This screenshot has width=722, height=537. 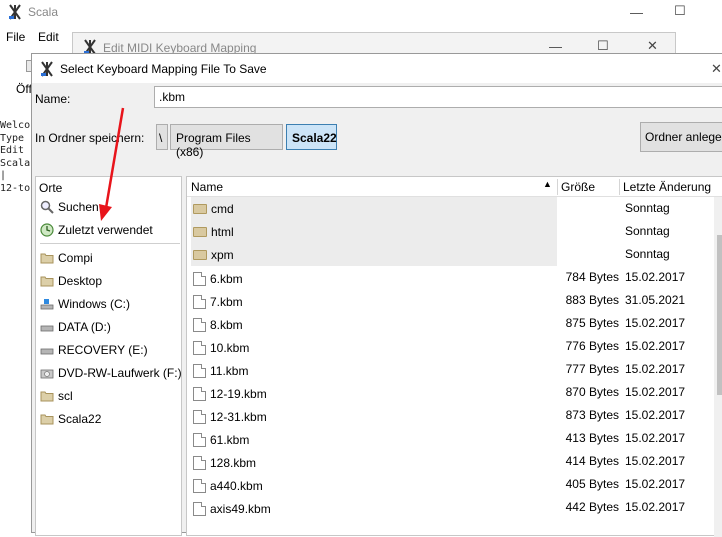 I want to click on file-row: axis49.kbm 442 Bytes 15.02.2017, so click(x=449, y=507).